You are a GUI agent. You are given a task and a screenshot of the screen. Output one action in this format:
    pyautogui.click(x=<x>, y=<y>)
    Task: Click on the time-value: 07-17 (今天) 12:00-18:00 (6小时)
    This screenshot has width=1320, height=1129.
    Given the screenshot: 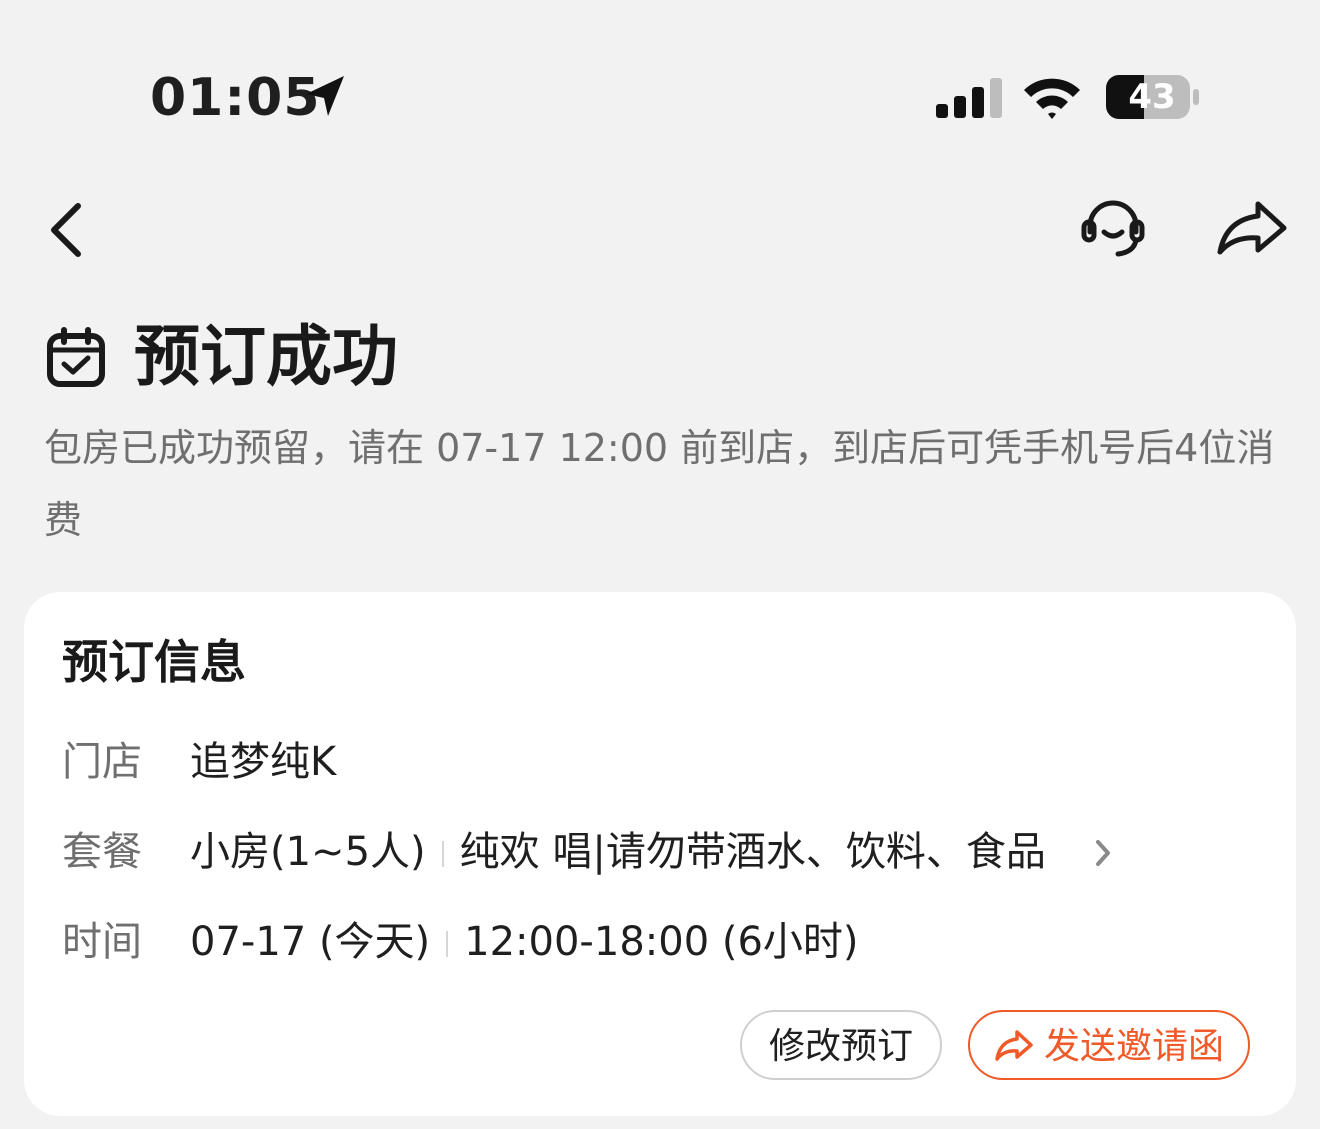 What is the action you would take?
    pyautogui.click(x=524, y=942)
    